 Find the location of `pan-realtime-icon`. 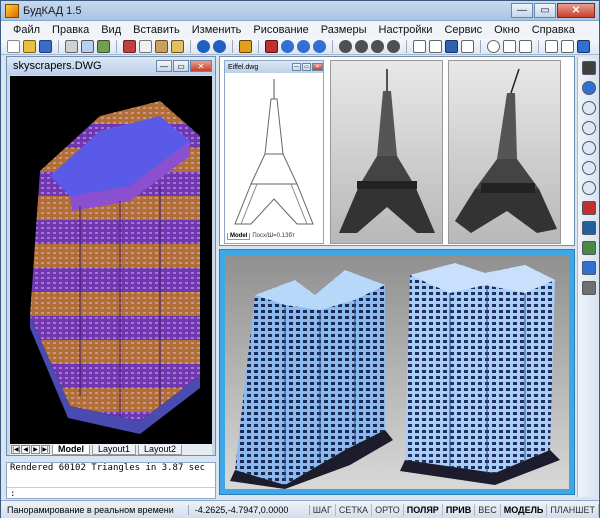

pan-realtime-icon is located at coordinates (588, 68).